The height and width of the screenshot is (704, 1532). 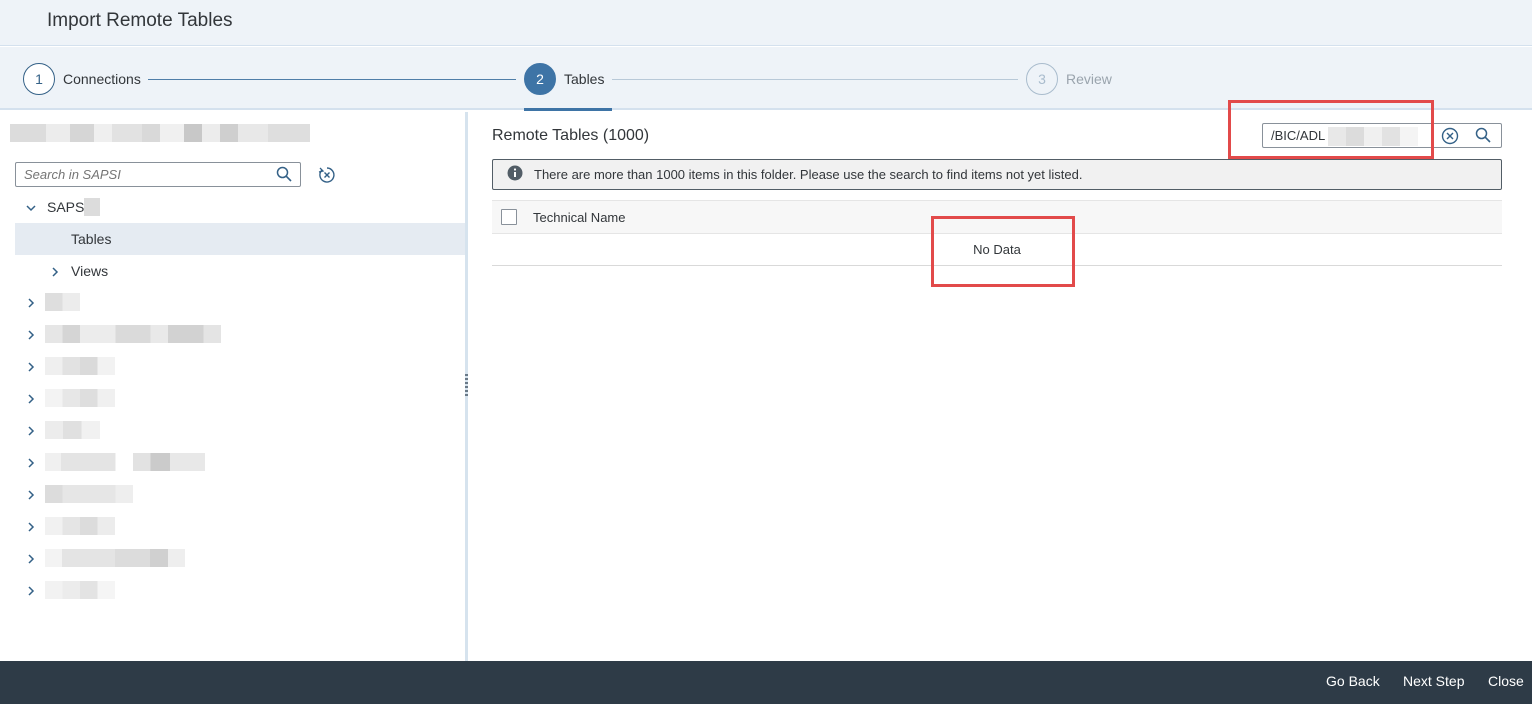 I want to click on wizard-step-connections: 1 Connections, so click(x=82, y=79).